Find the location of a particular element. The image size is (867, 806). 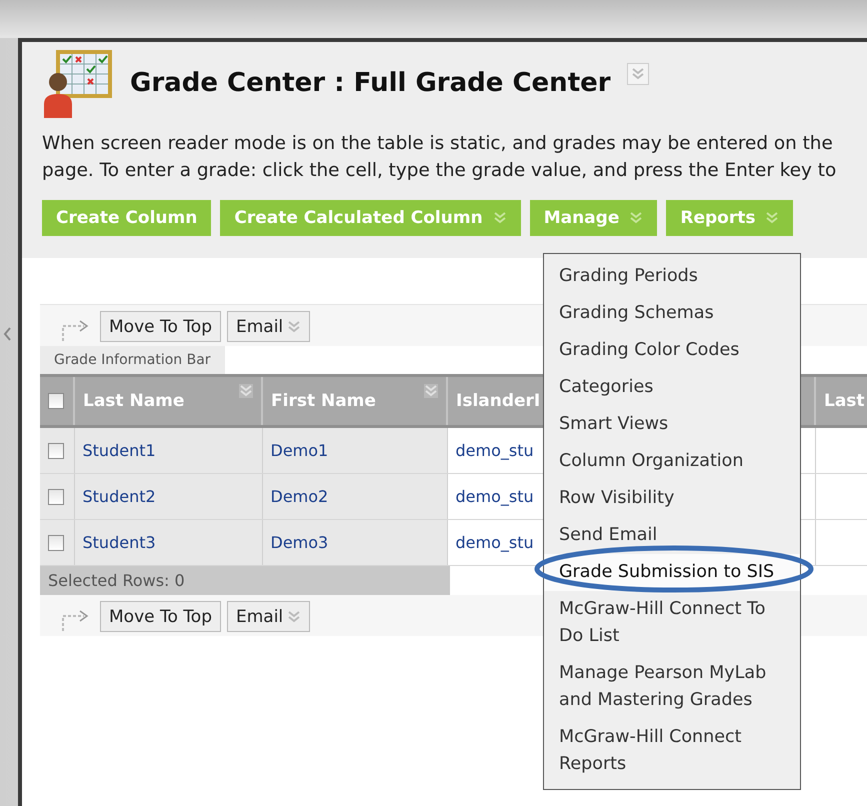

menu-item: Grading Periods is located at coordinates (672, 276).